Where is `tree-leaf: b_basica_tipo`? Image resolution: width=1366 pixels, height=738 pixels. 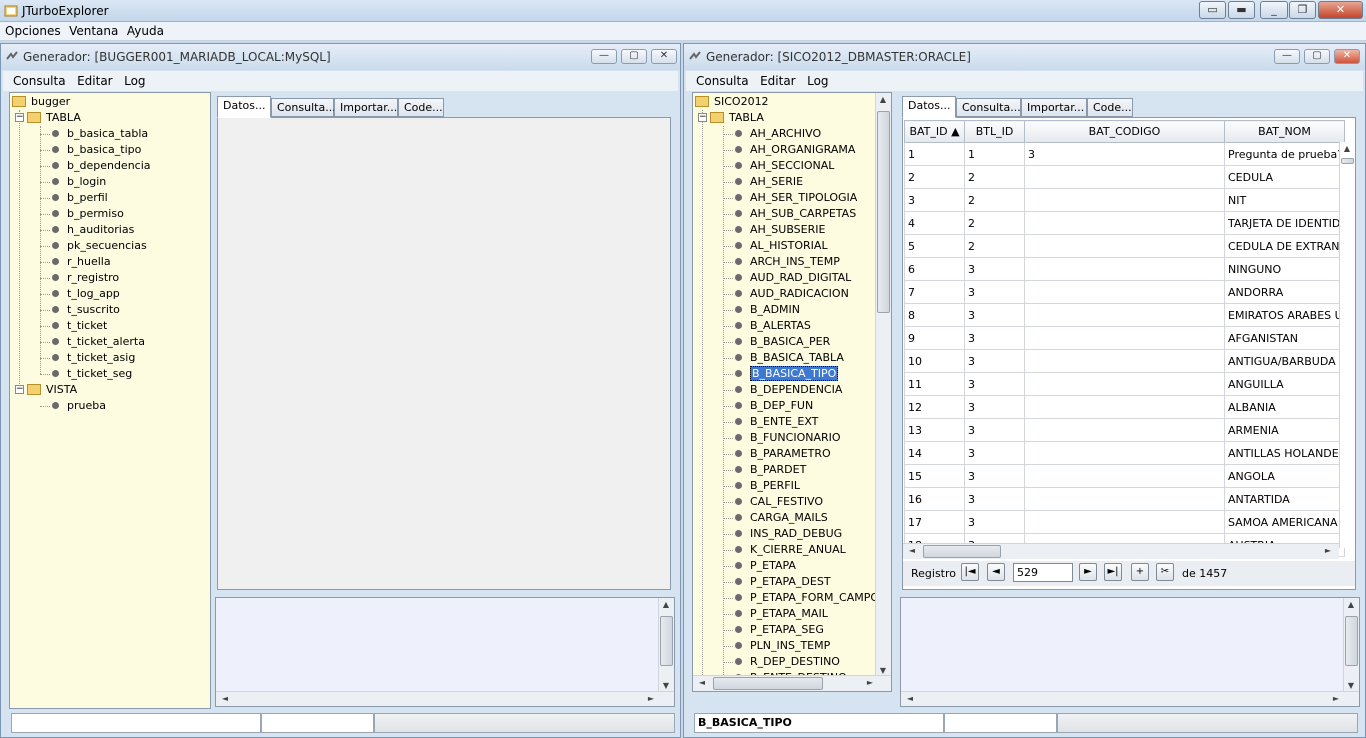 tree-leaf: b_basica_tipo is located at coordinates (90, 150).